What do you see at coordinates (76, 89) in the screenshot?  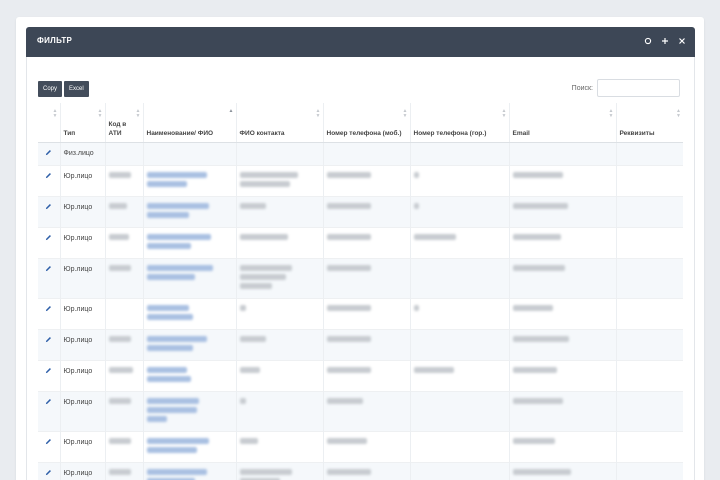 I see `excel-button: Excel` at bounding box center [76, 89].